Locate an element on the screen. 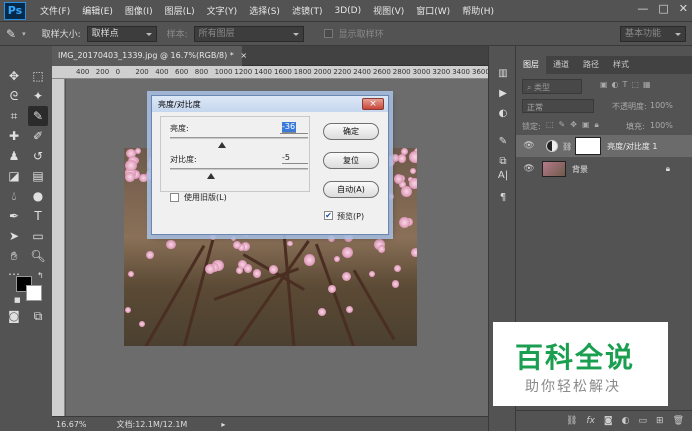  new-layer-icon: ⊞ is located at coordinates (660, 421).